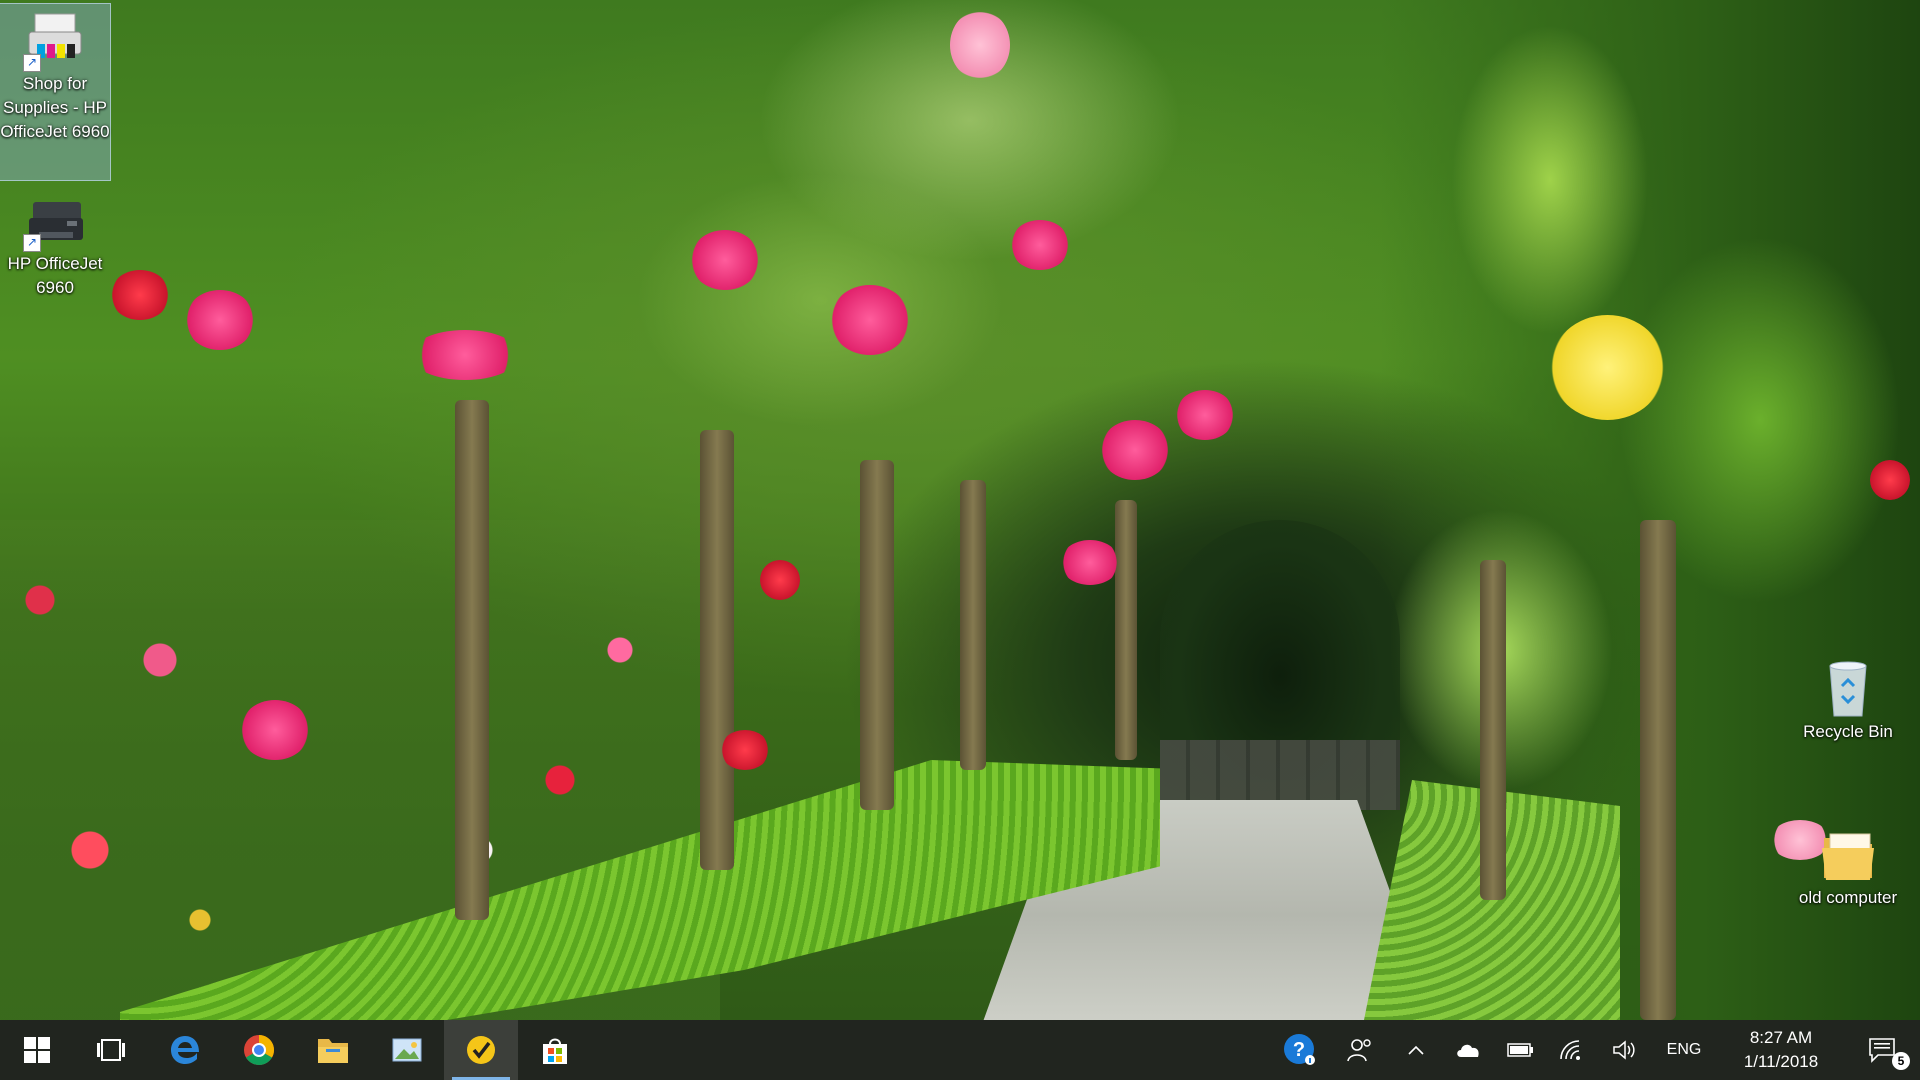 This screenshot has width=1920, height=1080. I want to click on help-icon: ?, so click(1299, 1049).